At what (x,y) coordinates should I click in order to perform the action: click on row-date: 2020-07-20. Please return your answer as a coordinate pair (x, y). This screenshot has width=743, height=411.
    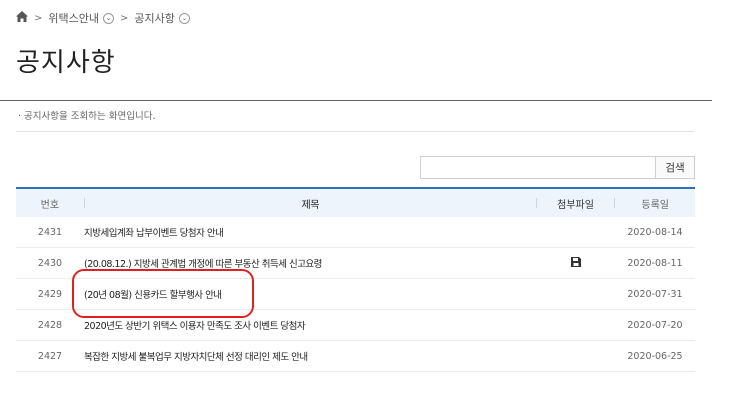
    Looking at the image, I should click on (655, 325).